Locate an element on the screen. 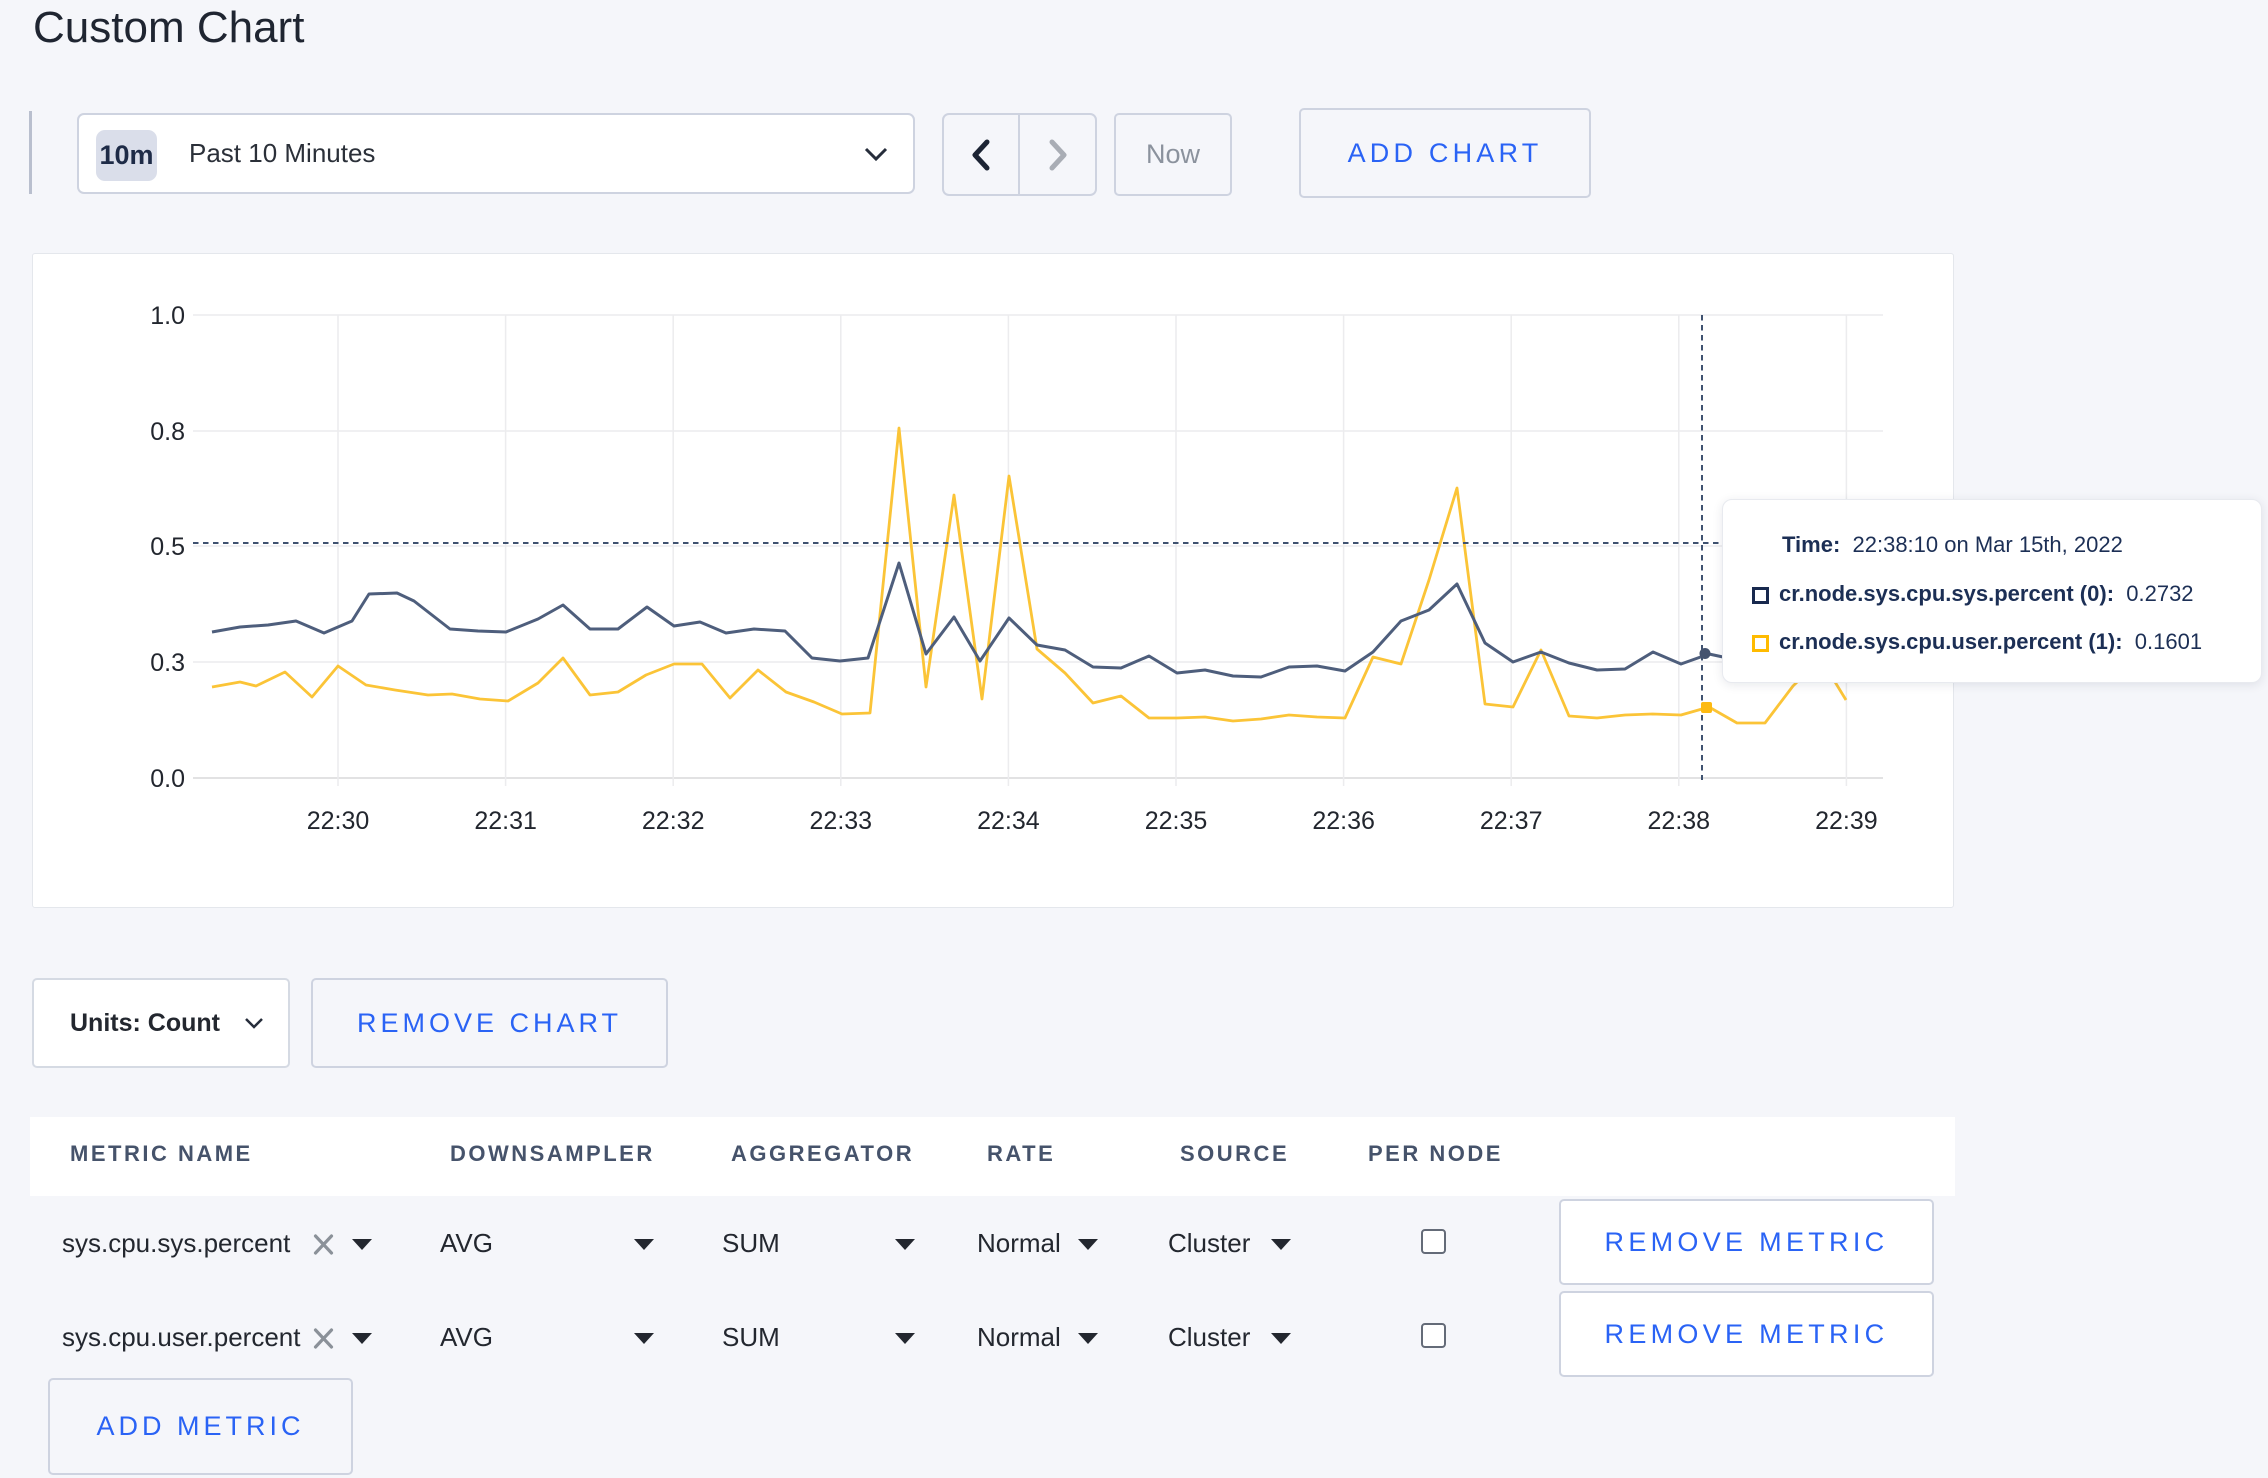 This screenshot has width=2268, height=1478. svg-text: 22:37 is located at coordinates (1511, 821).